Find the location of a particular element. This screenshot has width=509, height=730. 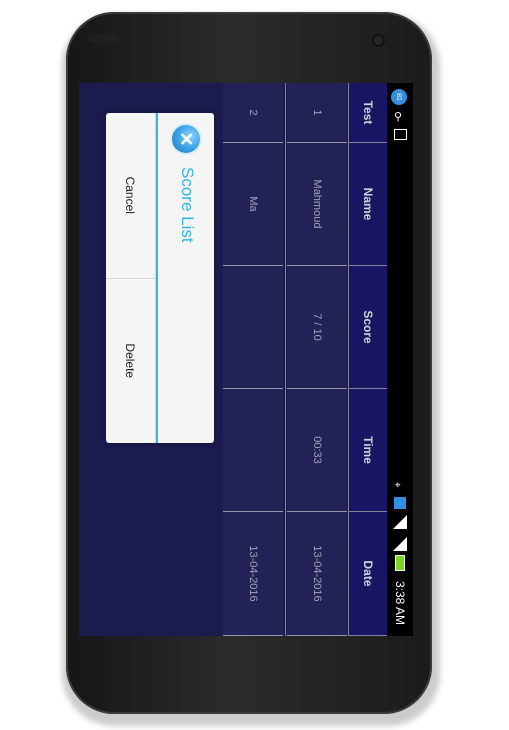

score-list-dialog: ✕ Score List Cancel Delete is located at coordinates (160, 278).